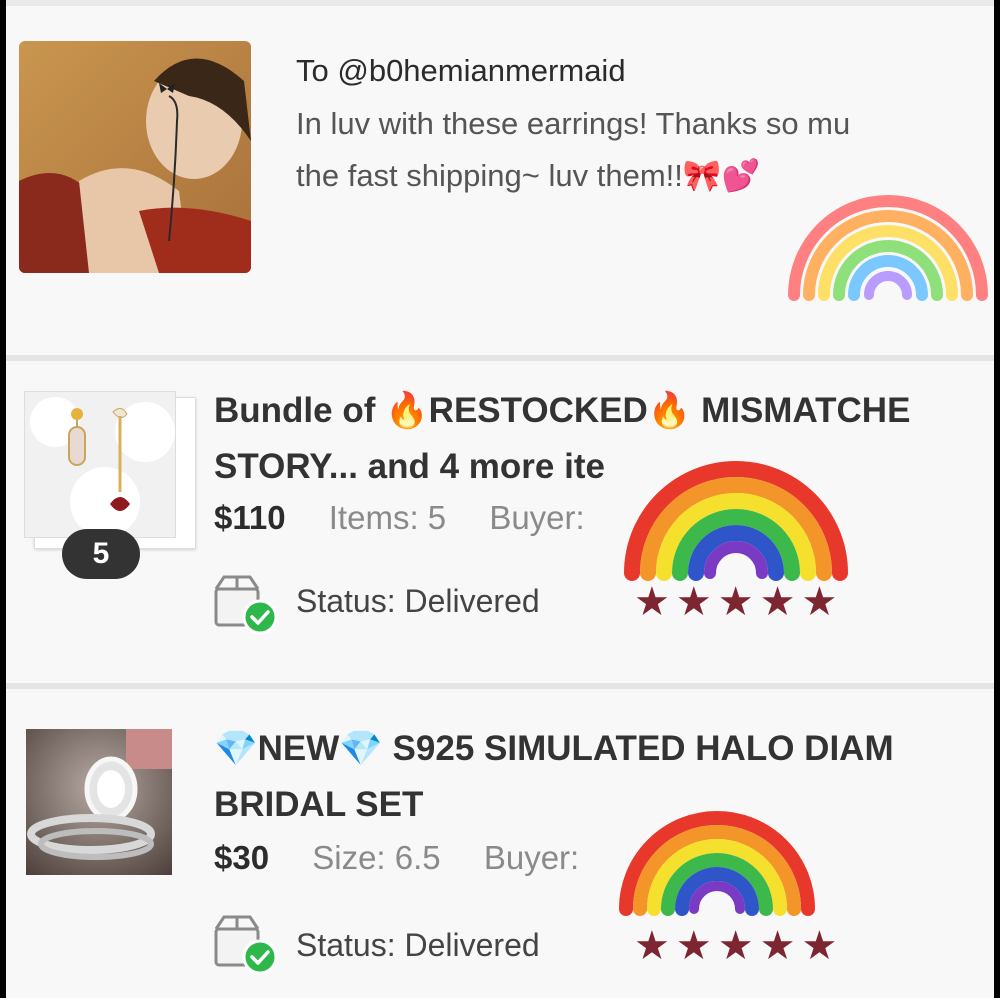 The width and height of the screenshot is (1000, 998). I want to click on order-meta: $30 Size: 6.5 Buyer:, so click(396, 858).